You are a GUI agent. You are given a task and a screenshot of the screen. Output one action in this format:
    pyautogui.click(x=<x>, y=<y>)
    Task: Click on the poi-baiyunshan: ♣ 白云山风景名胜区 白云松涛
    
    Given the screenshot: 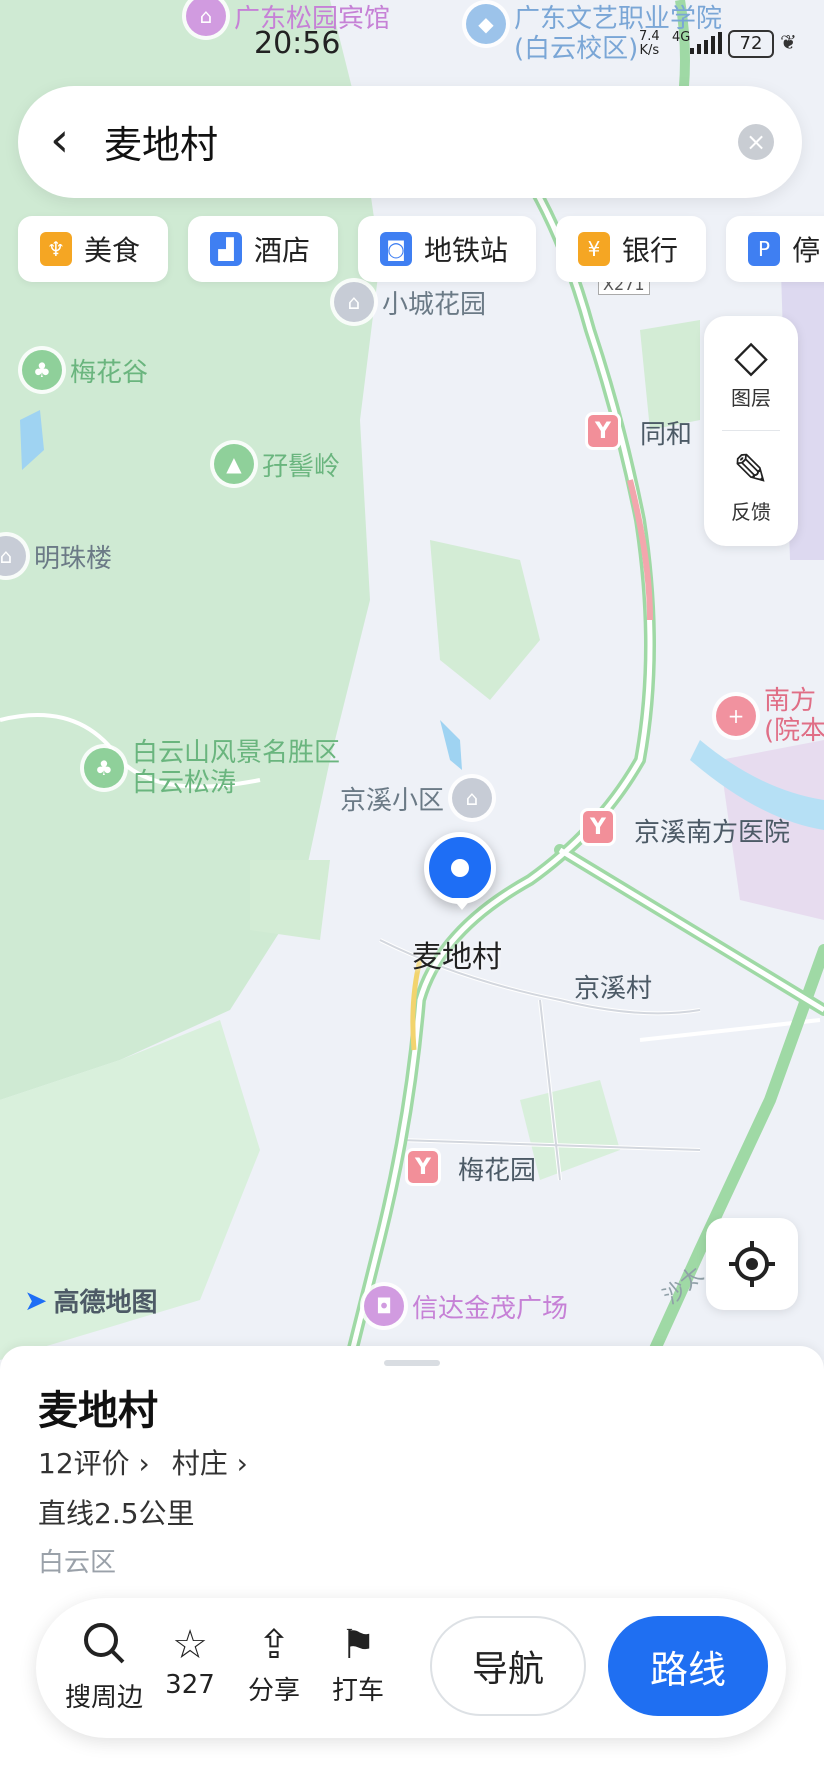 What is the action you would take?
    pyautogui.click(x=212, y=768)
    